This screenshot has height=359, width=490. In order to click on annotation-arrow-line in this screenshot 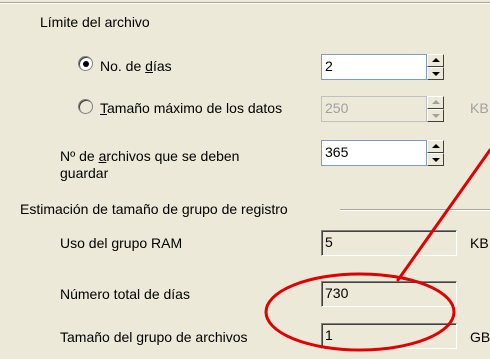, I will do `click(443, 215)`.